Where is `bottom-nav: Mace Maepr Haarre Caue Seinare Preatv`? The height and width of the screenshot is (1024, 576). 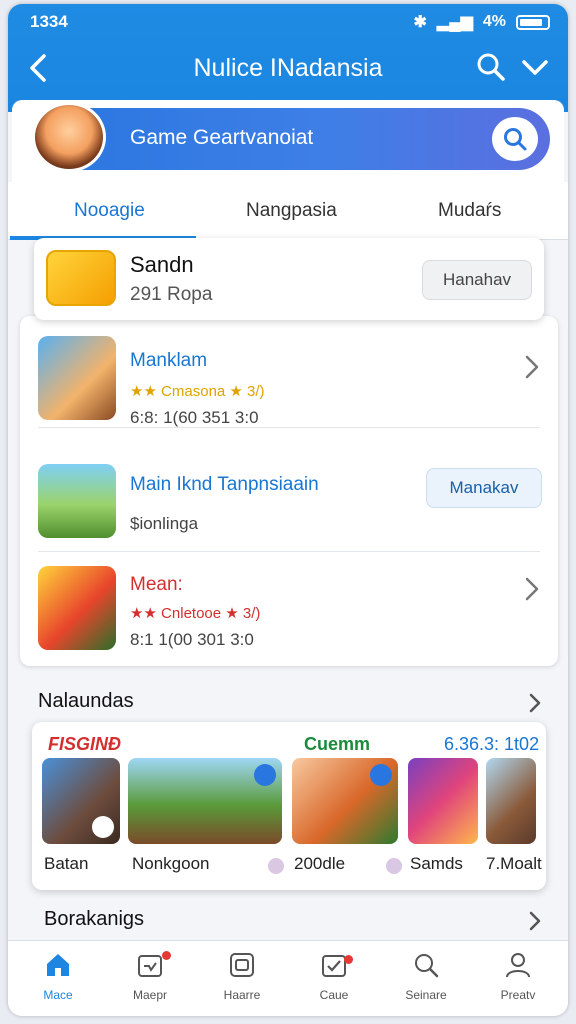
bottom-nav: Mace Maepr Haarre Caue Seinare Preatv is located at coordinates (288, 978).